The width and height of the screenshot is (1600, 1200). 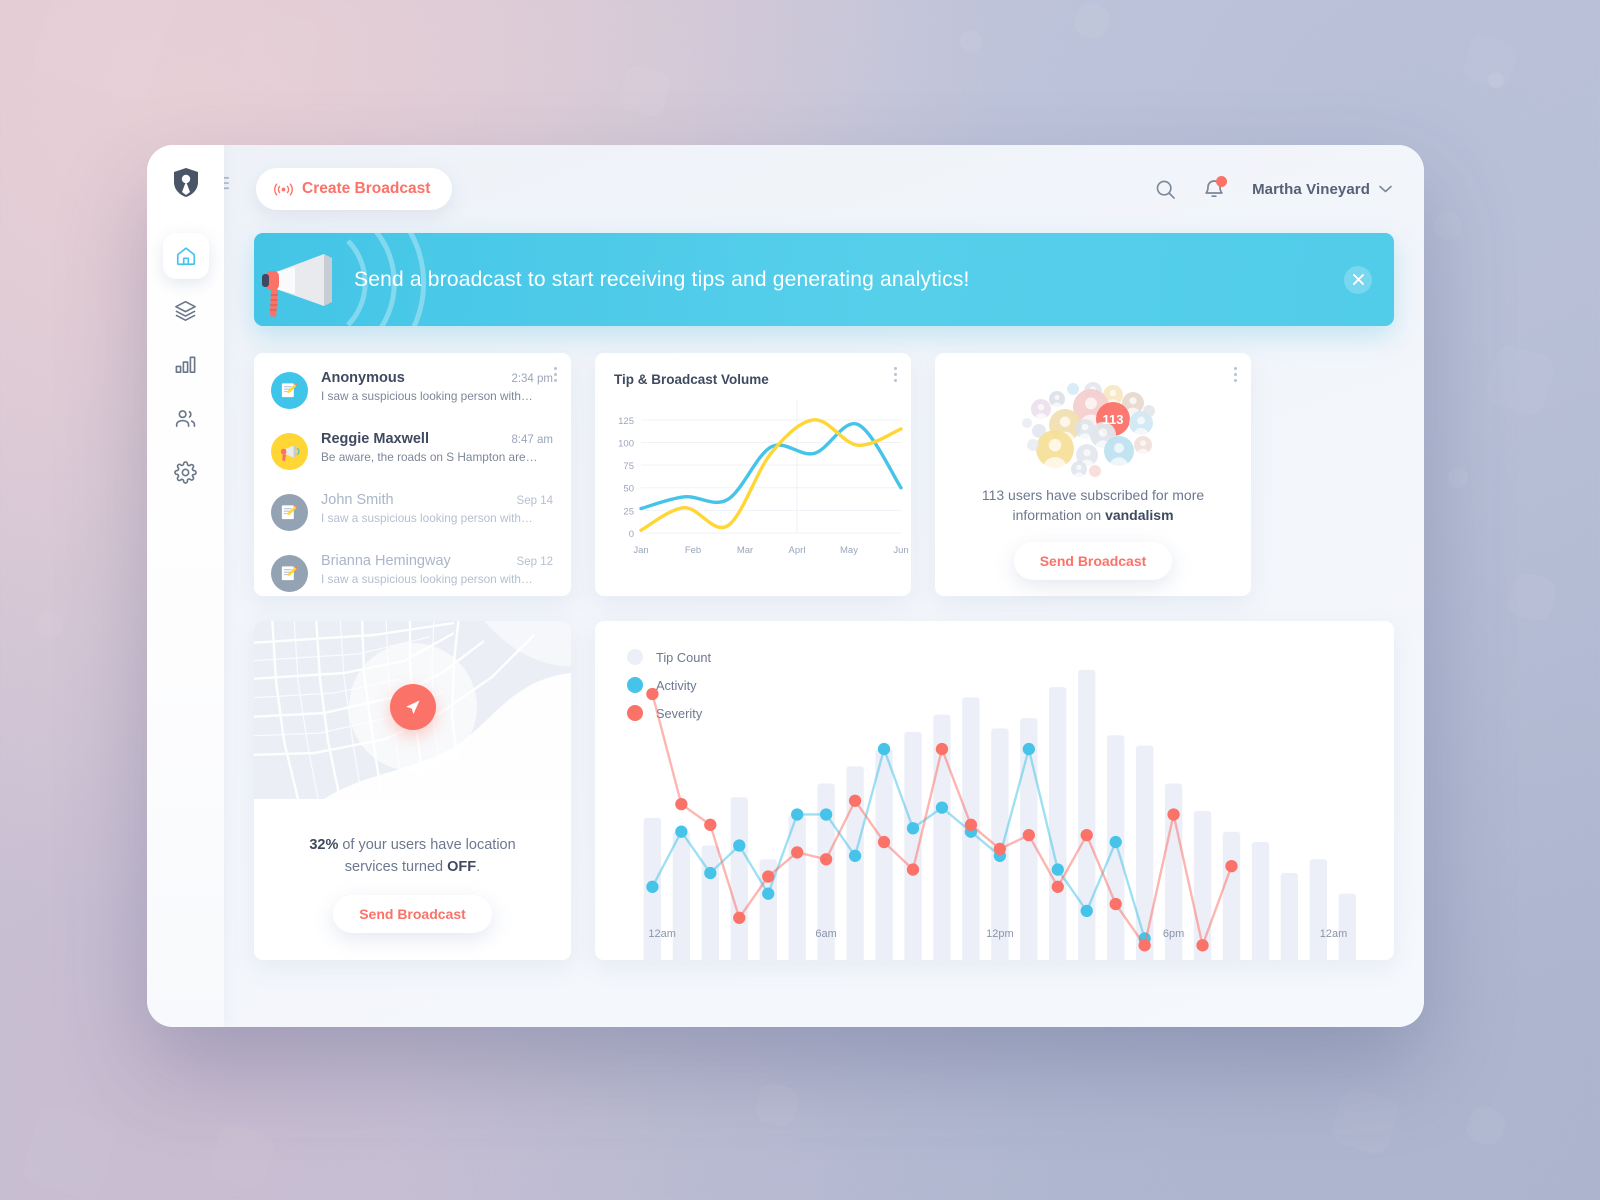 I want to click on hourly-x-tick: 6pm, so click(x=1173, y=934).